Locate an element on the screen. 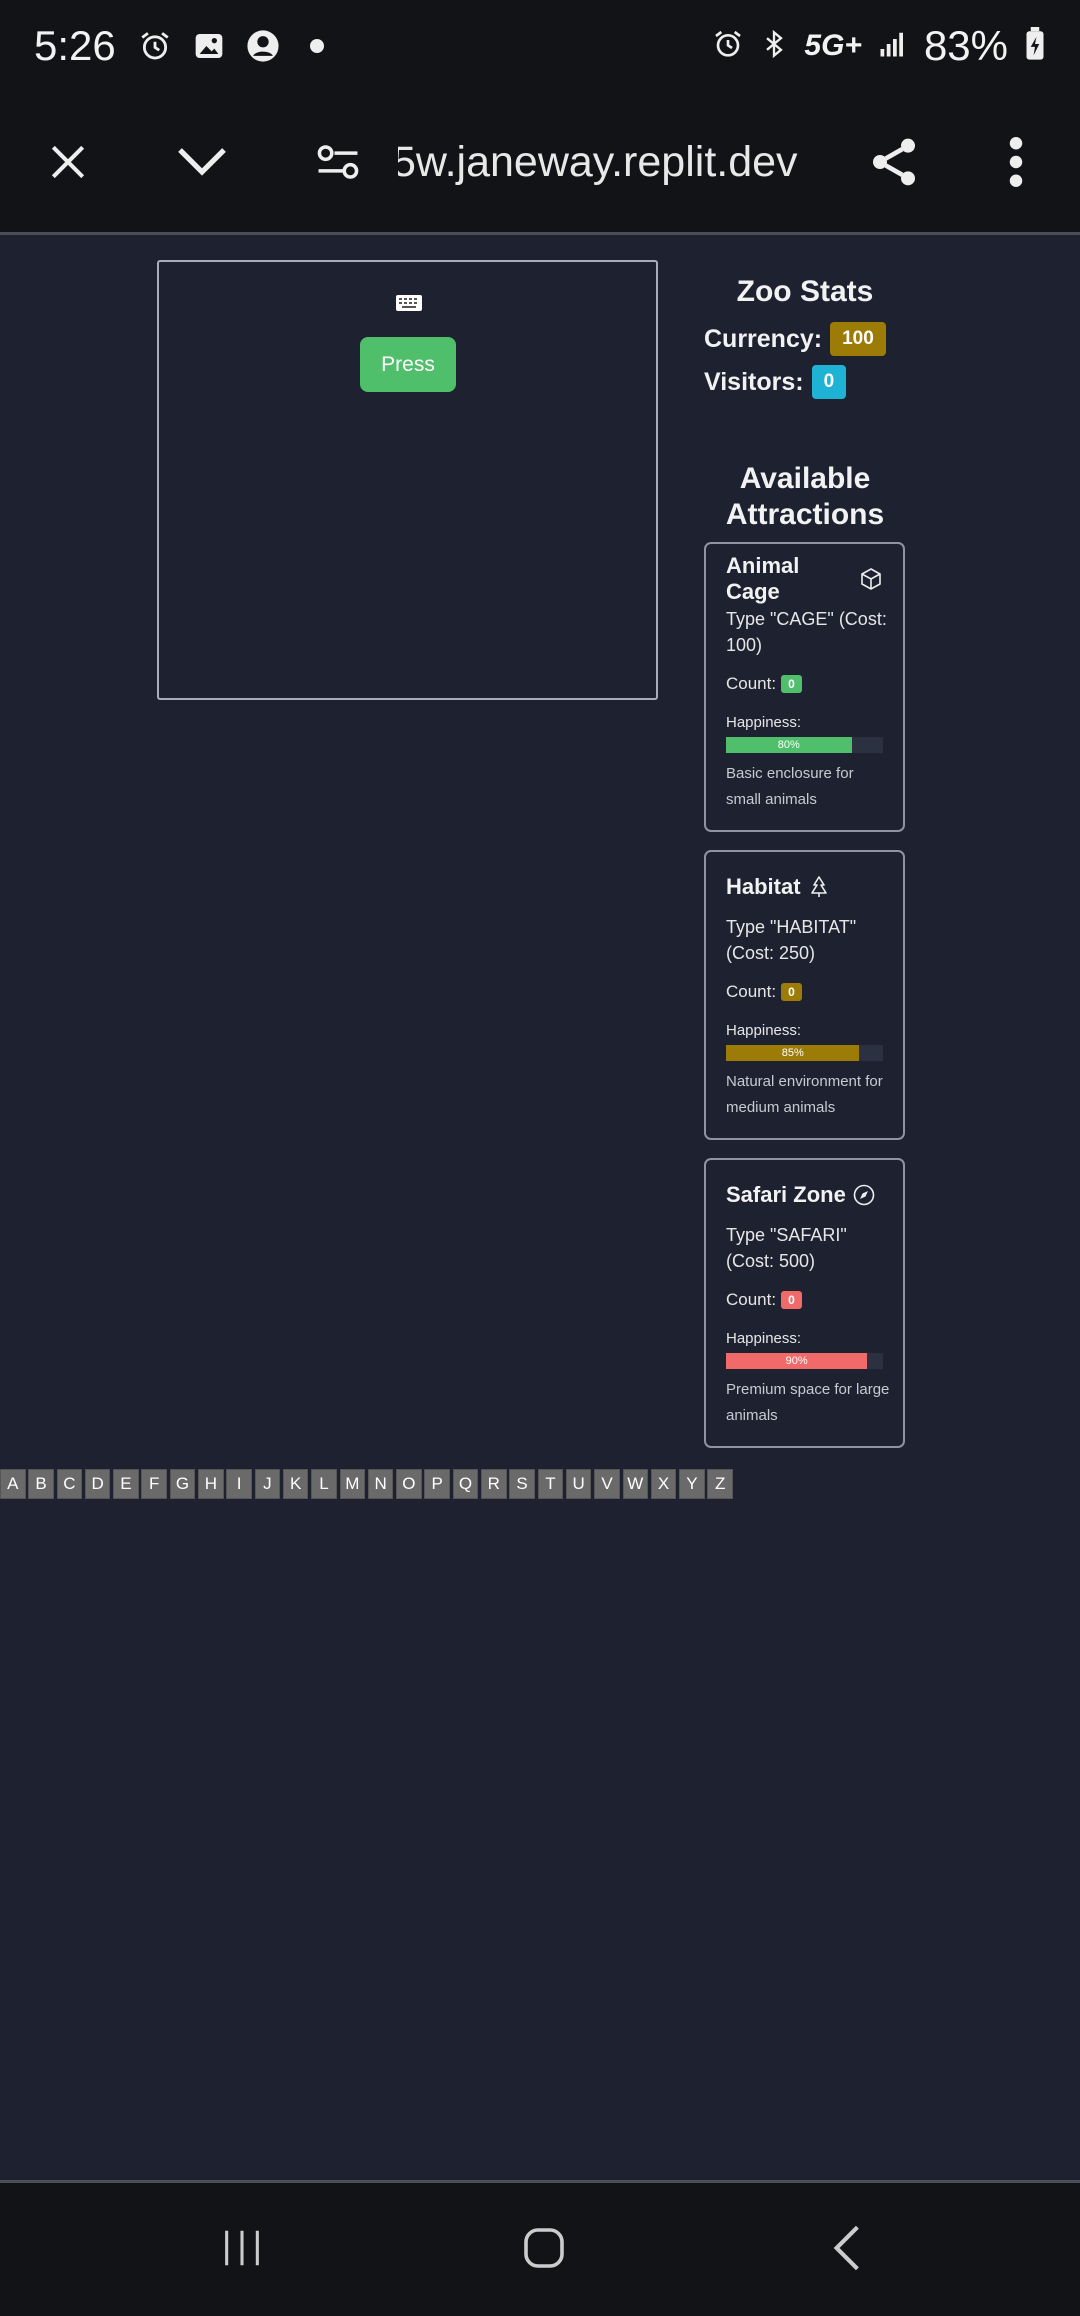 The height and width of the screenshot is (2316, 1080). chevron-down-icon is located at coordinates (202, 162).